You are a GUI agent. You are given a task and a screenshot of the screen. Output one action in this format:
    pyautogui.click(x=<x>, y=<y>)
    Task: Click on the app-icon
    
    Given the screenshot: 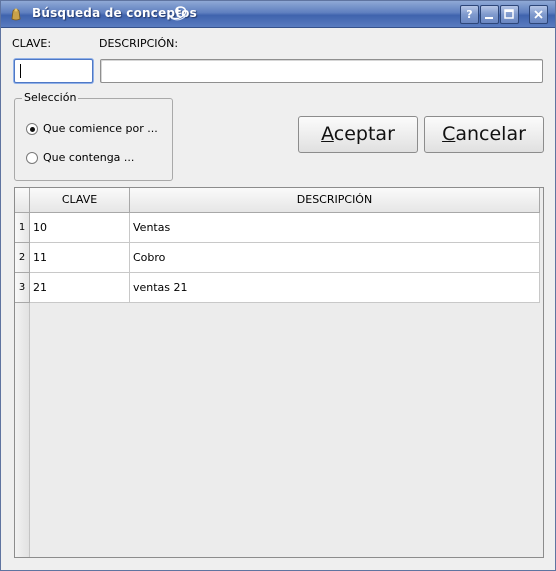 What is the action you would take?
    pyautogui.click(x=16, y=14)
    